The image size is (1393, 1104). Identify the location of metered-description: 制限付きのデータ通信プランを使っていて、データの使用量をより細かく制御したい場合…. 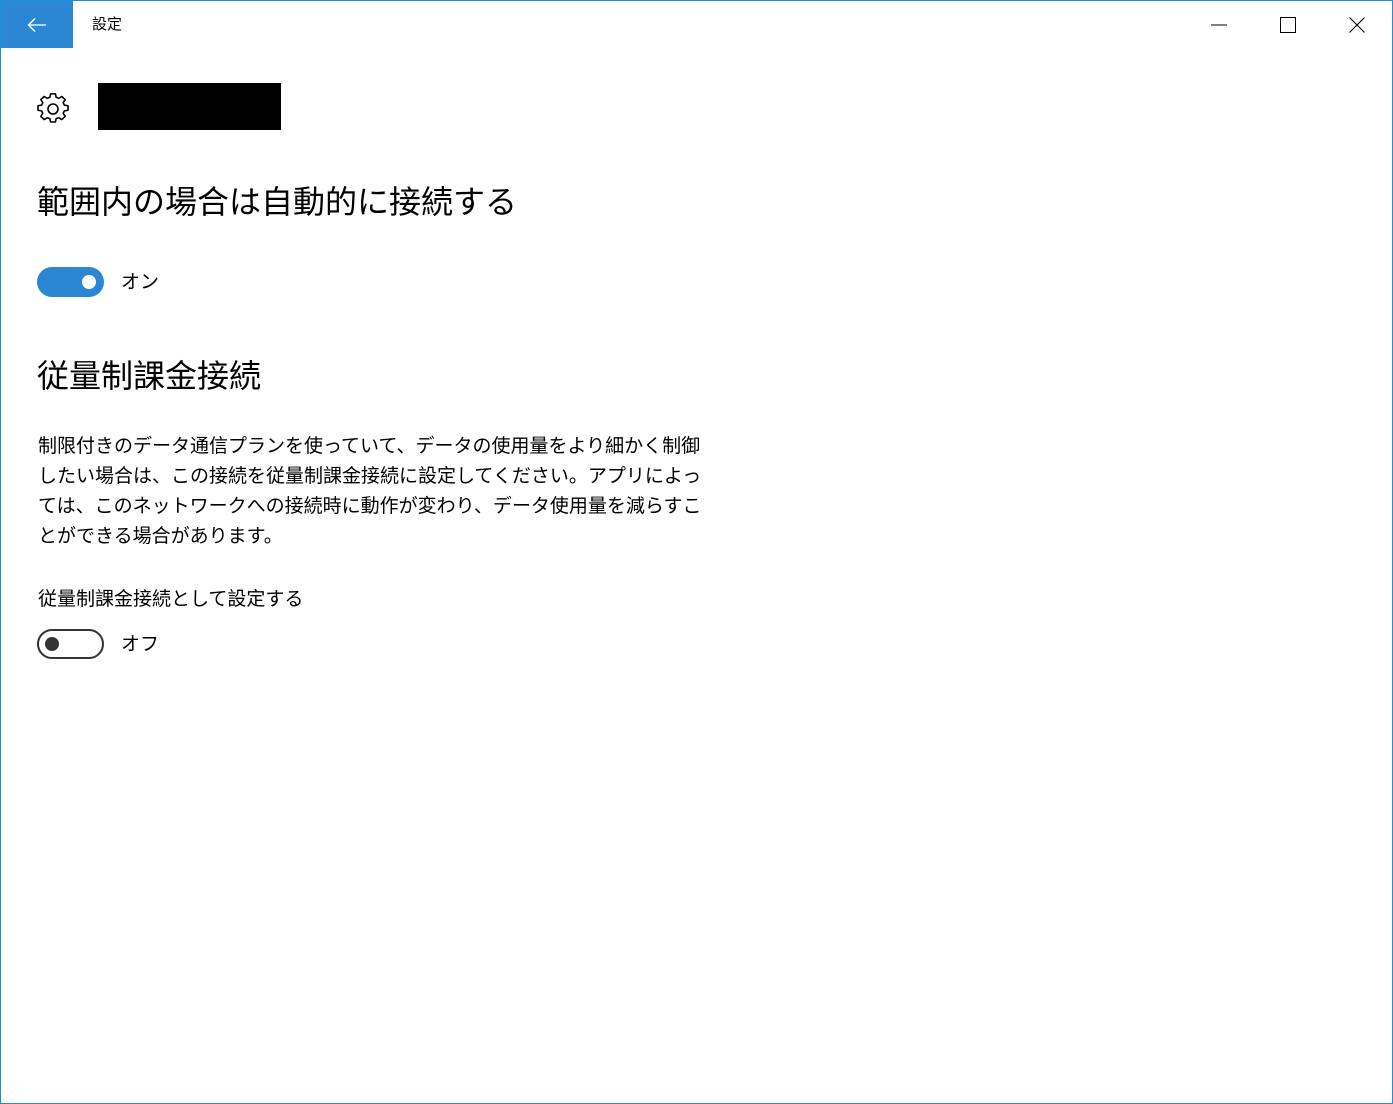
(370, 491).